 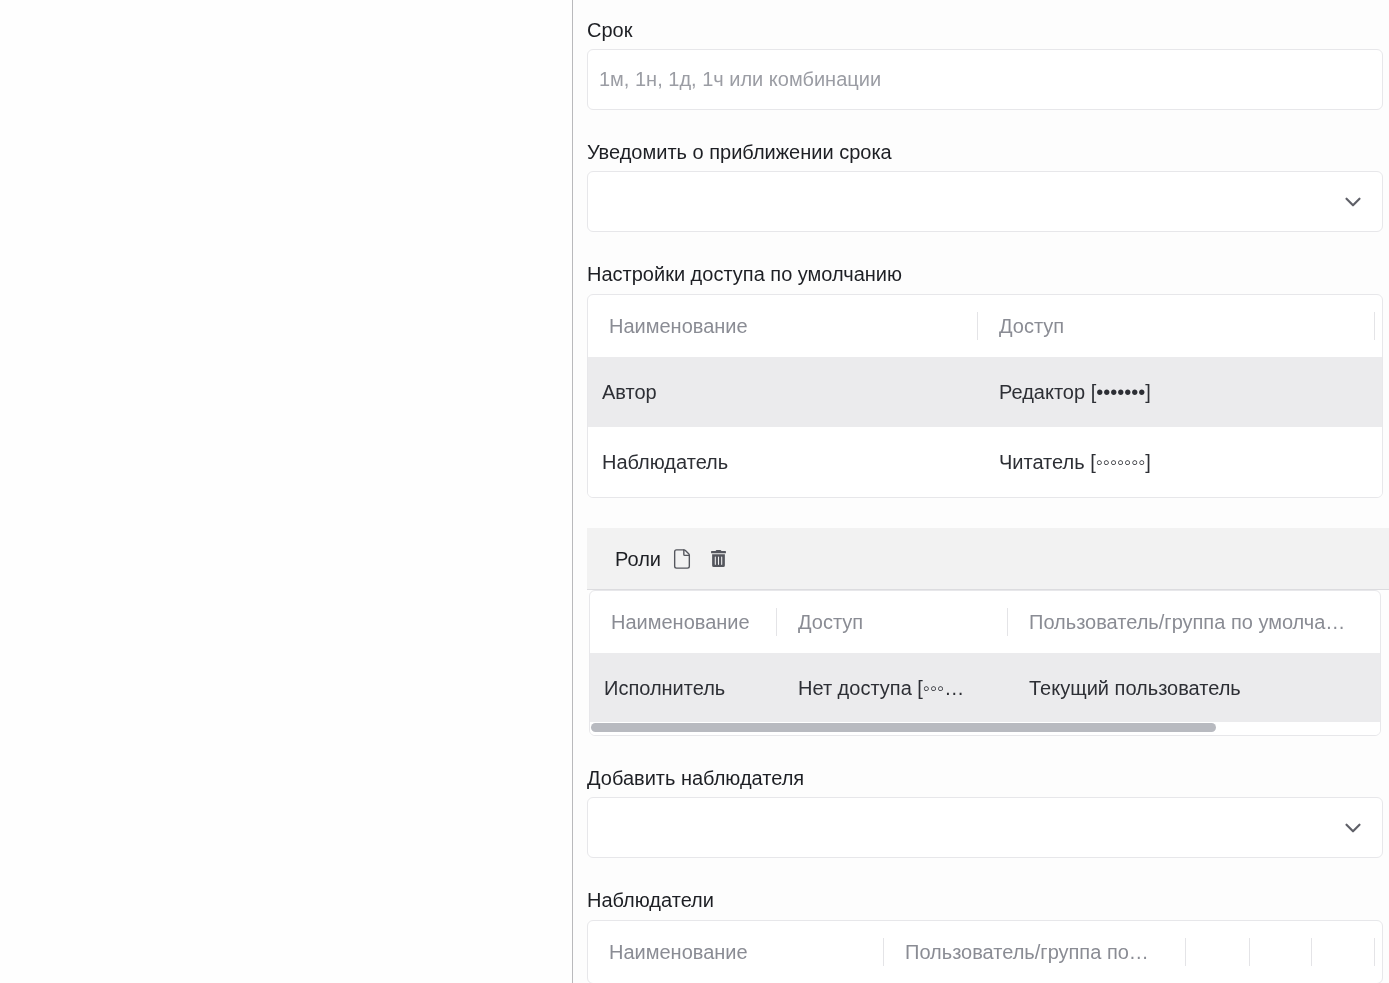 I want to click on panel-title: Роли, so click(x=638, y=559).